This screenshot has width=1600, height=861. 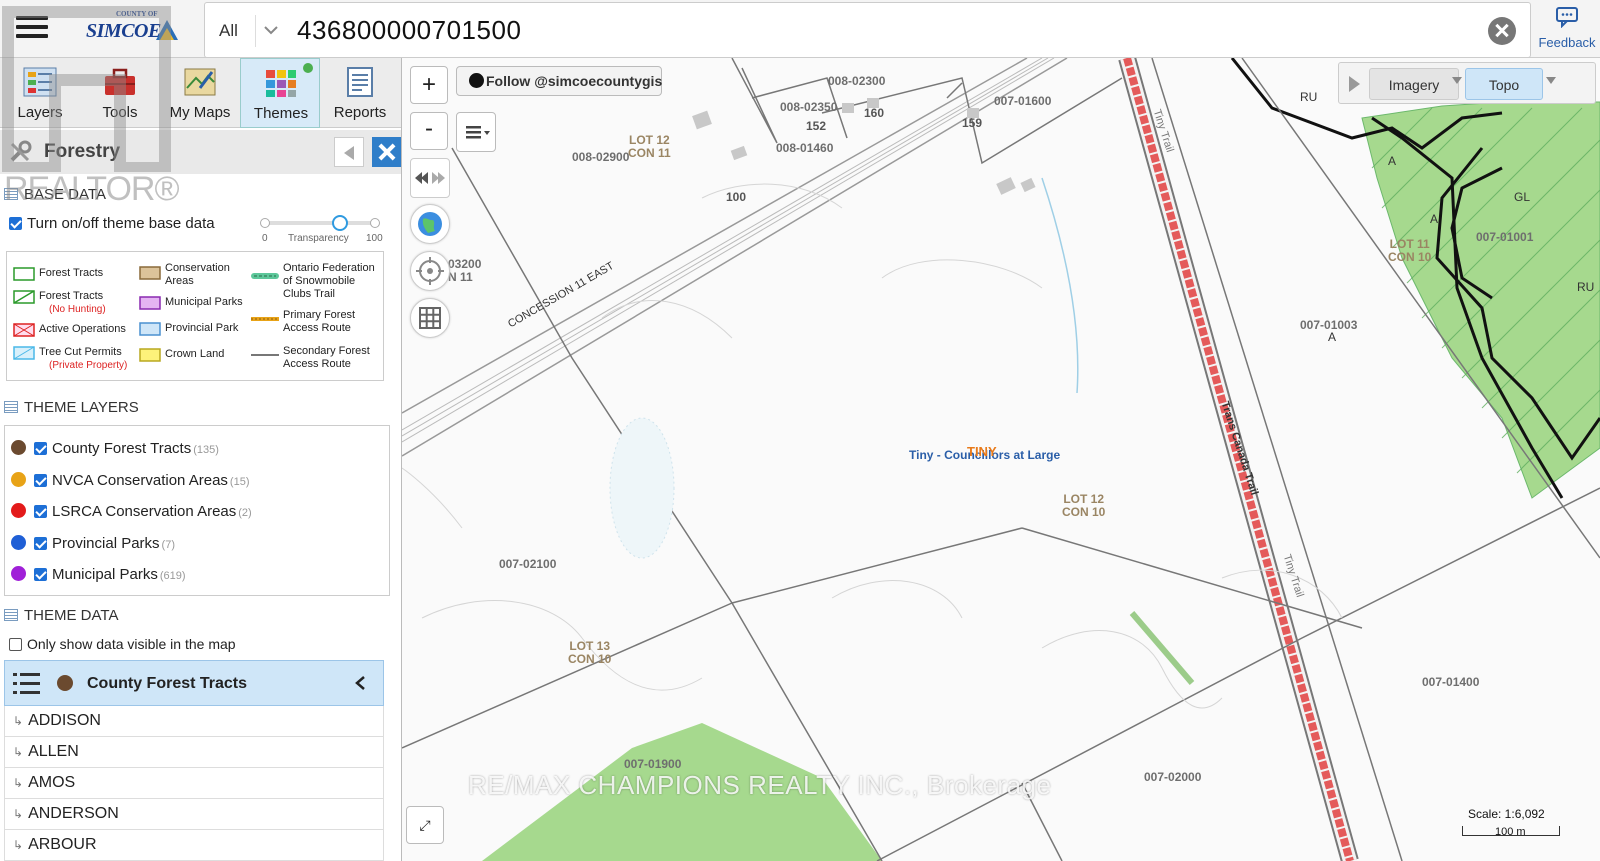 What do you see at coordinates (194, 783) in the screenshot?
I see `list-item: ↳ AMOS` at bounding box center [194, 783].